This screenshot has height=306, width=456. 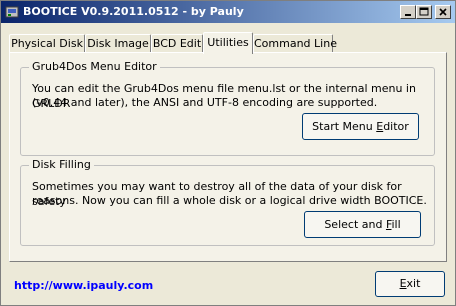 What do you see at coordinates (47, 43) in the screenshot?
I see `tab-physical-disk: Physical Disk` at bounding box center [47, 43].